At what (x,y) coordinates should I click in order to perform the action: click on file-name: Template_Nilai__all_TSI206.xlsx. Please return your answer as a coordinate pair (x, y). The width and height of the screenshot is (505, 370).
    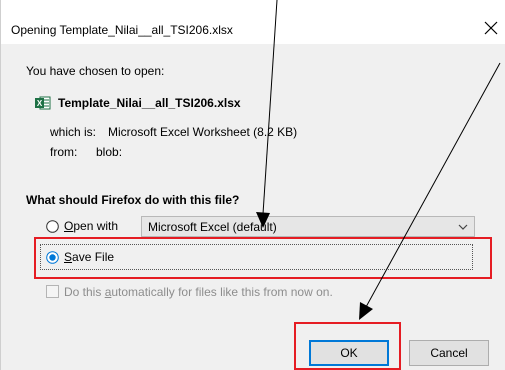
    Looking at the image, I should click on (149, 103).